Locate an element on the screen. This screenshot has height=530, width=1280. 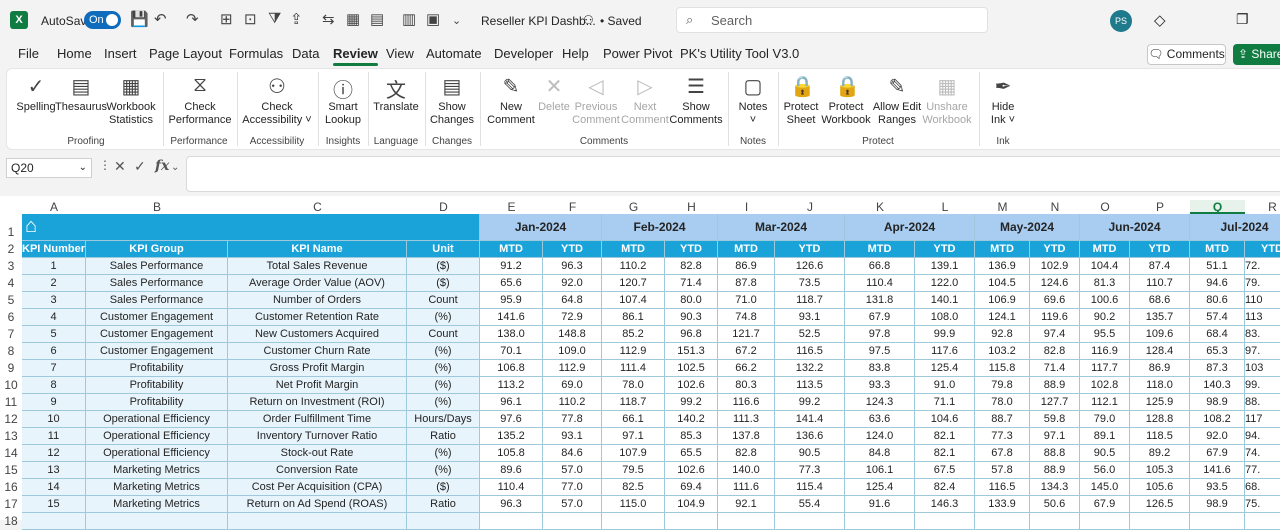
table-cell: 79. is located at coordinates (1262, 283).